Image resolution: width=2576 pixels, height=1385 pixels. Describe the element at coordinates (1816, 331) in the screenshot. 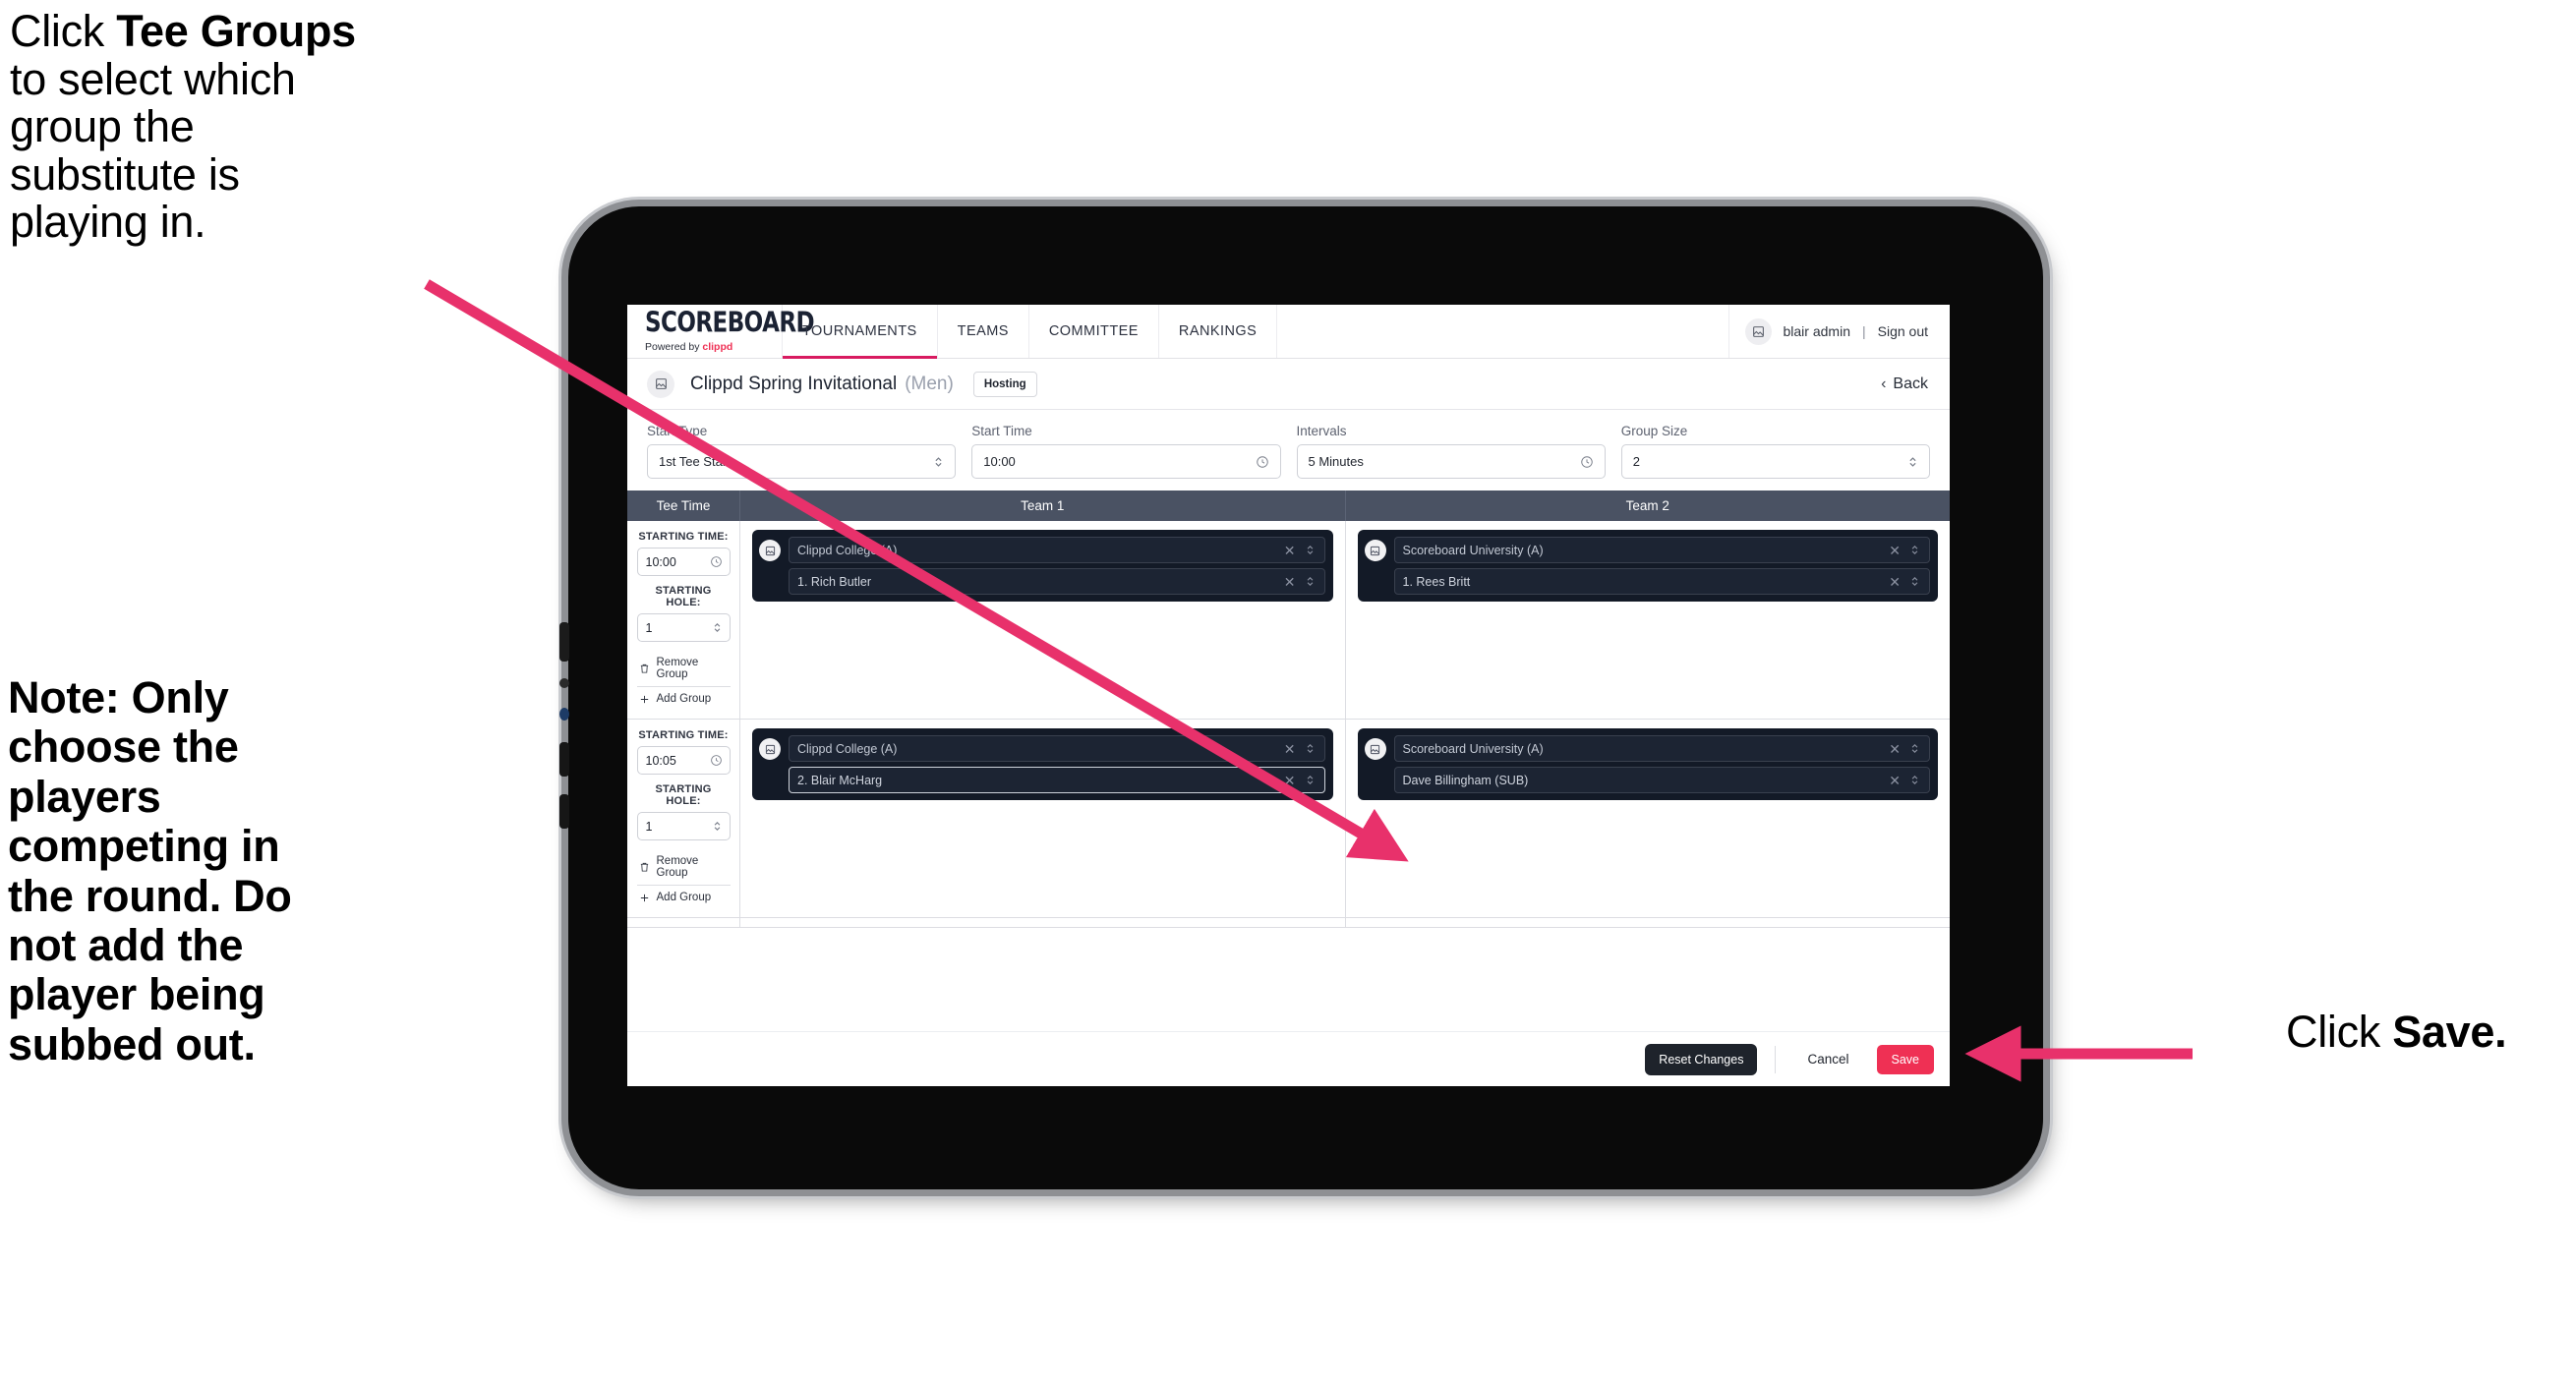

I see `user-name: blair admin` at that location.